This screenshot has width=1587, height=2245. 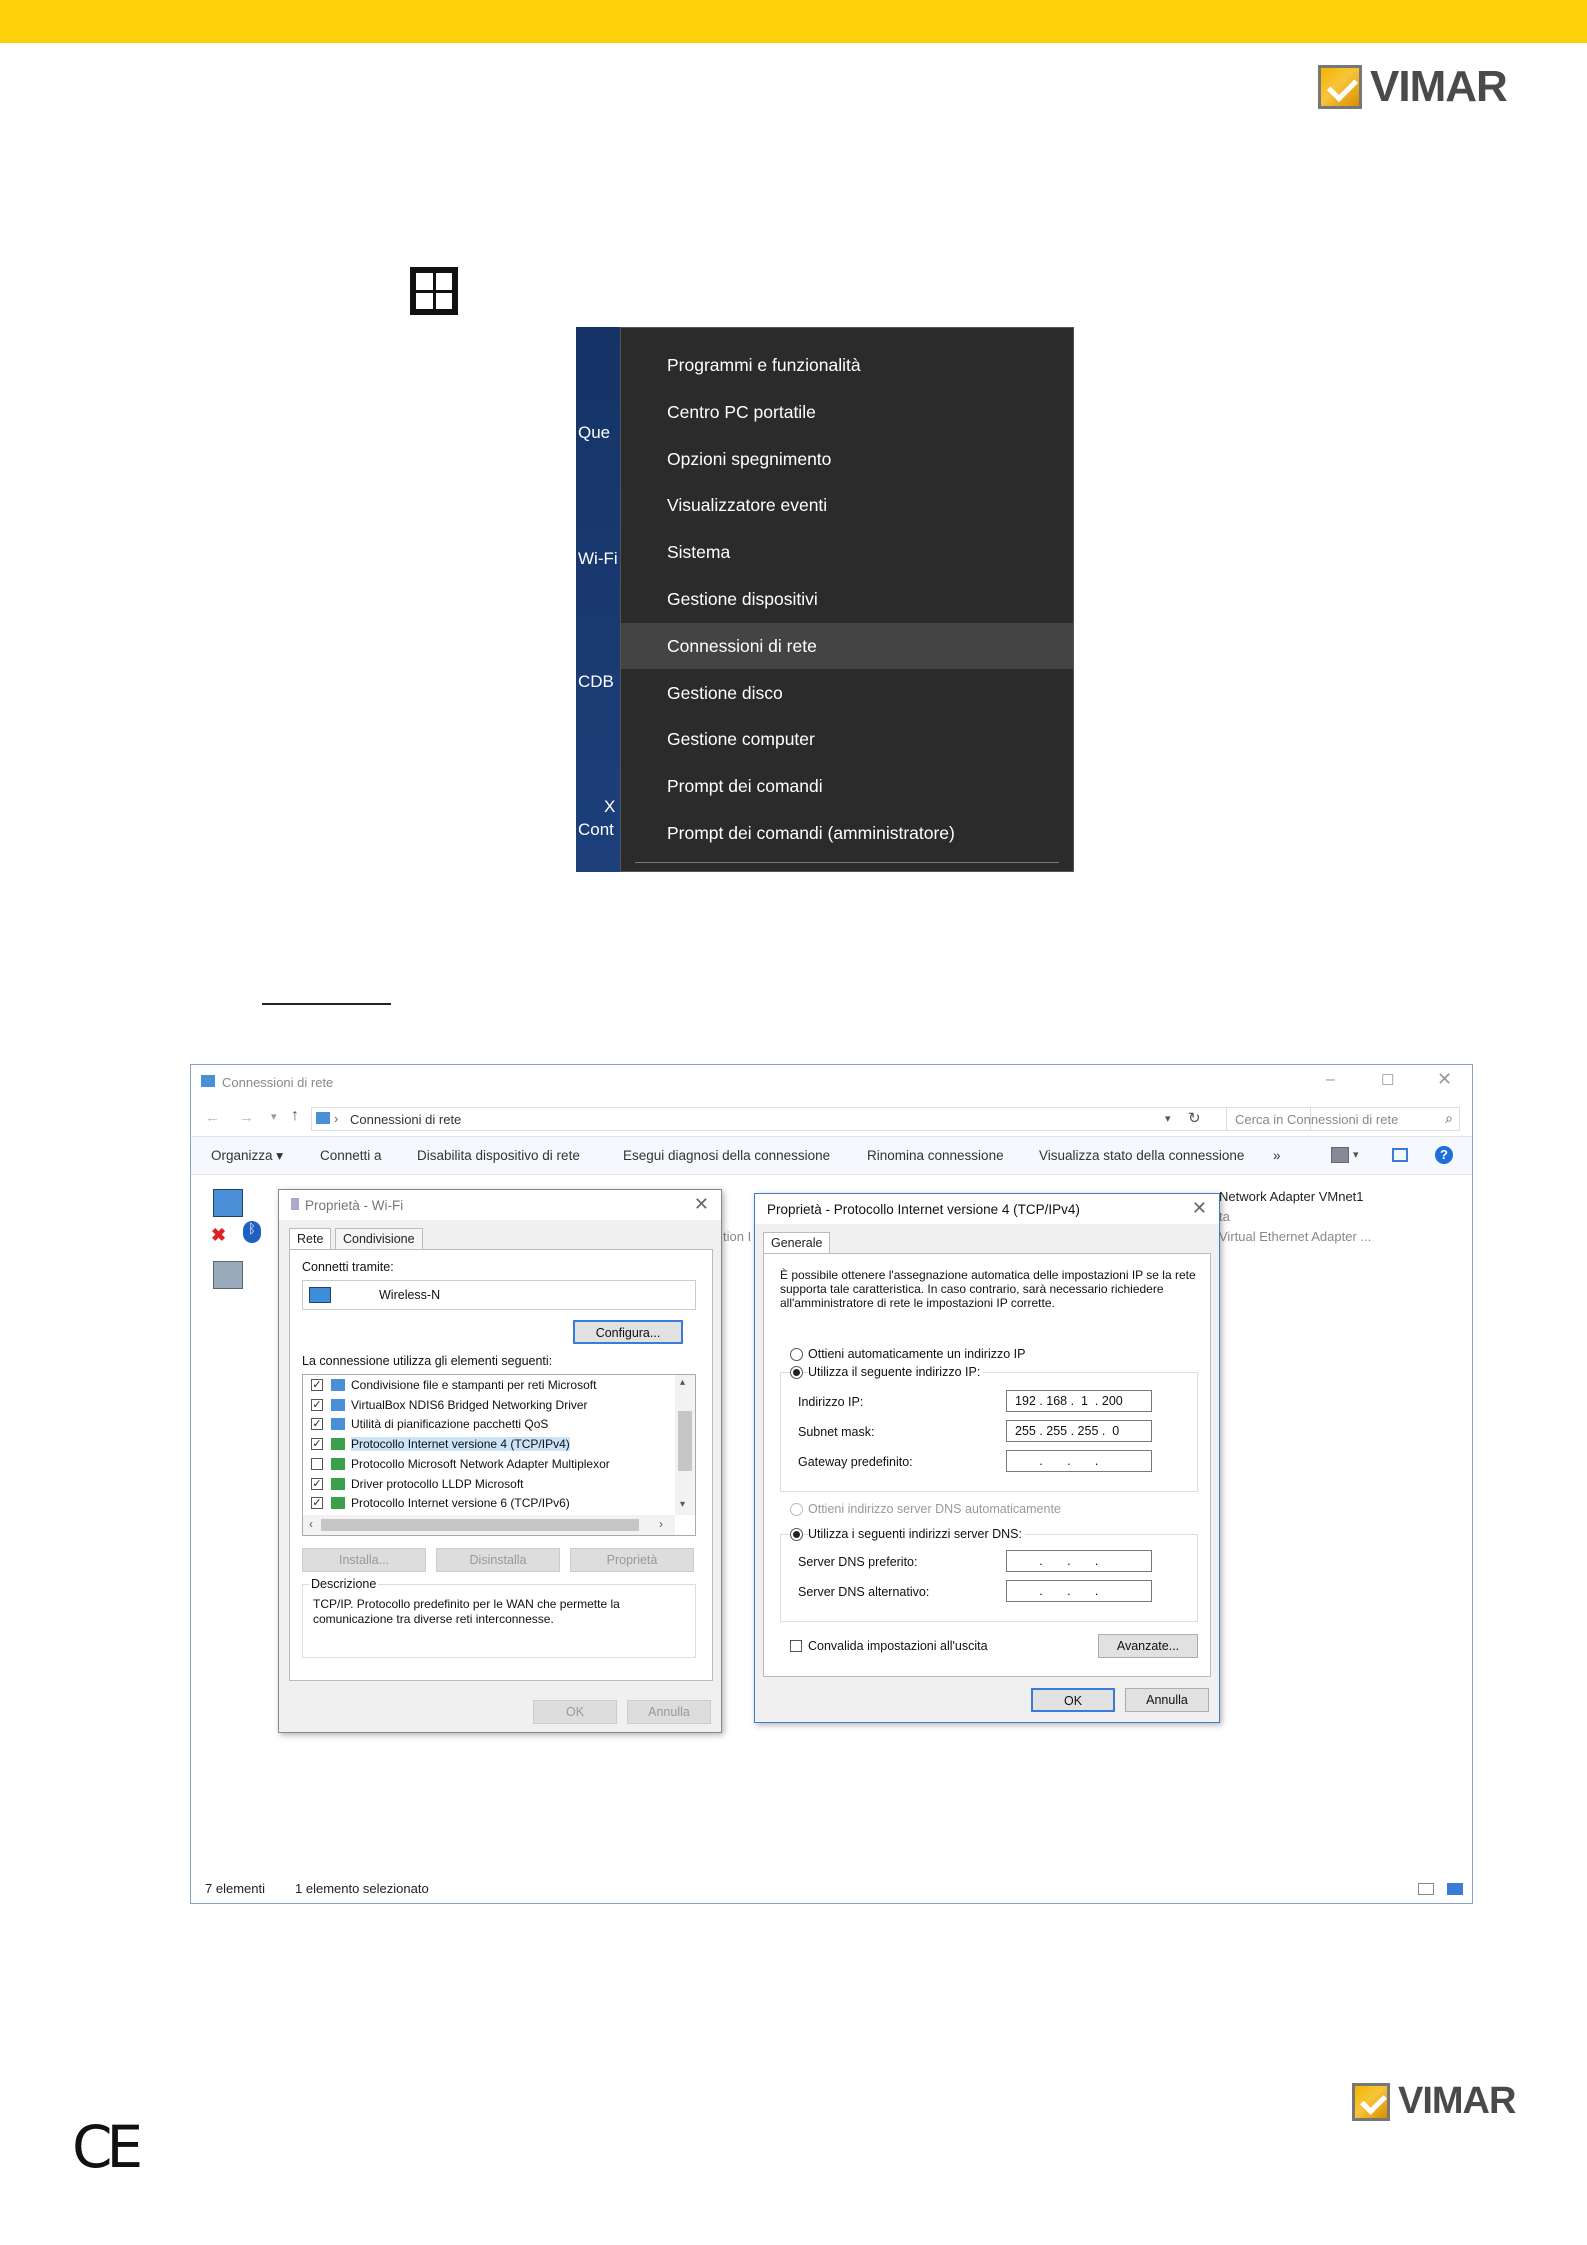 What do you see at coordinates (831, 1402) in the screenshot?
I see `ip-label: Indirizzo IP:` at bounding box center [831, 1402].